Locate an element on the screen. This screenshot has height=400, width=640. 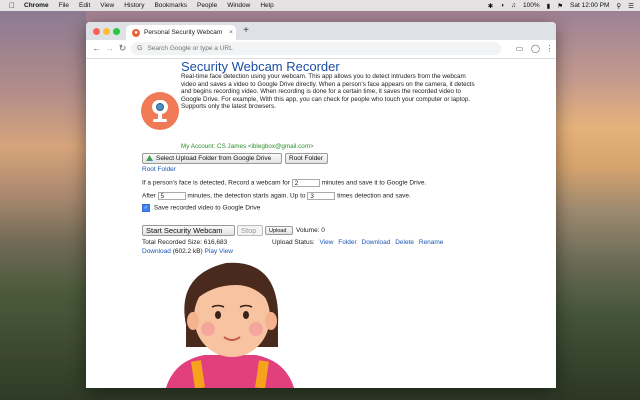
back-arrow-icon: ← is located at coordinates (96, 48).